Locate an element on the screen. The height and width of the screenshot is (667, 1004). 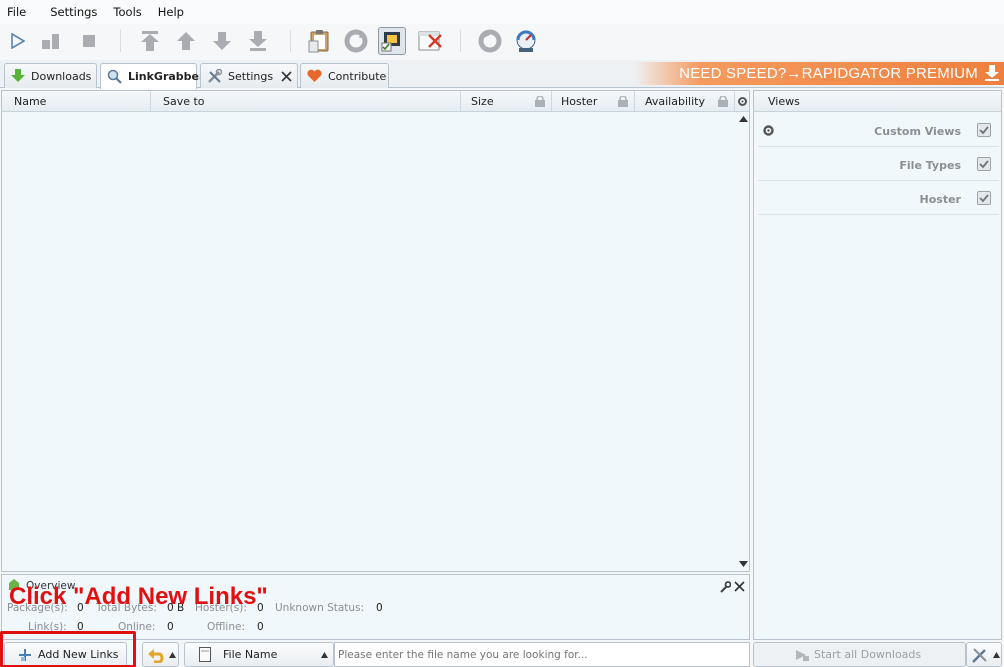
online-count-value: 0 is located at coordinates (170, 627).